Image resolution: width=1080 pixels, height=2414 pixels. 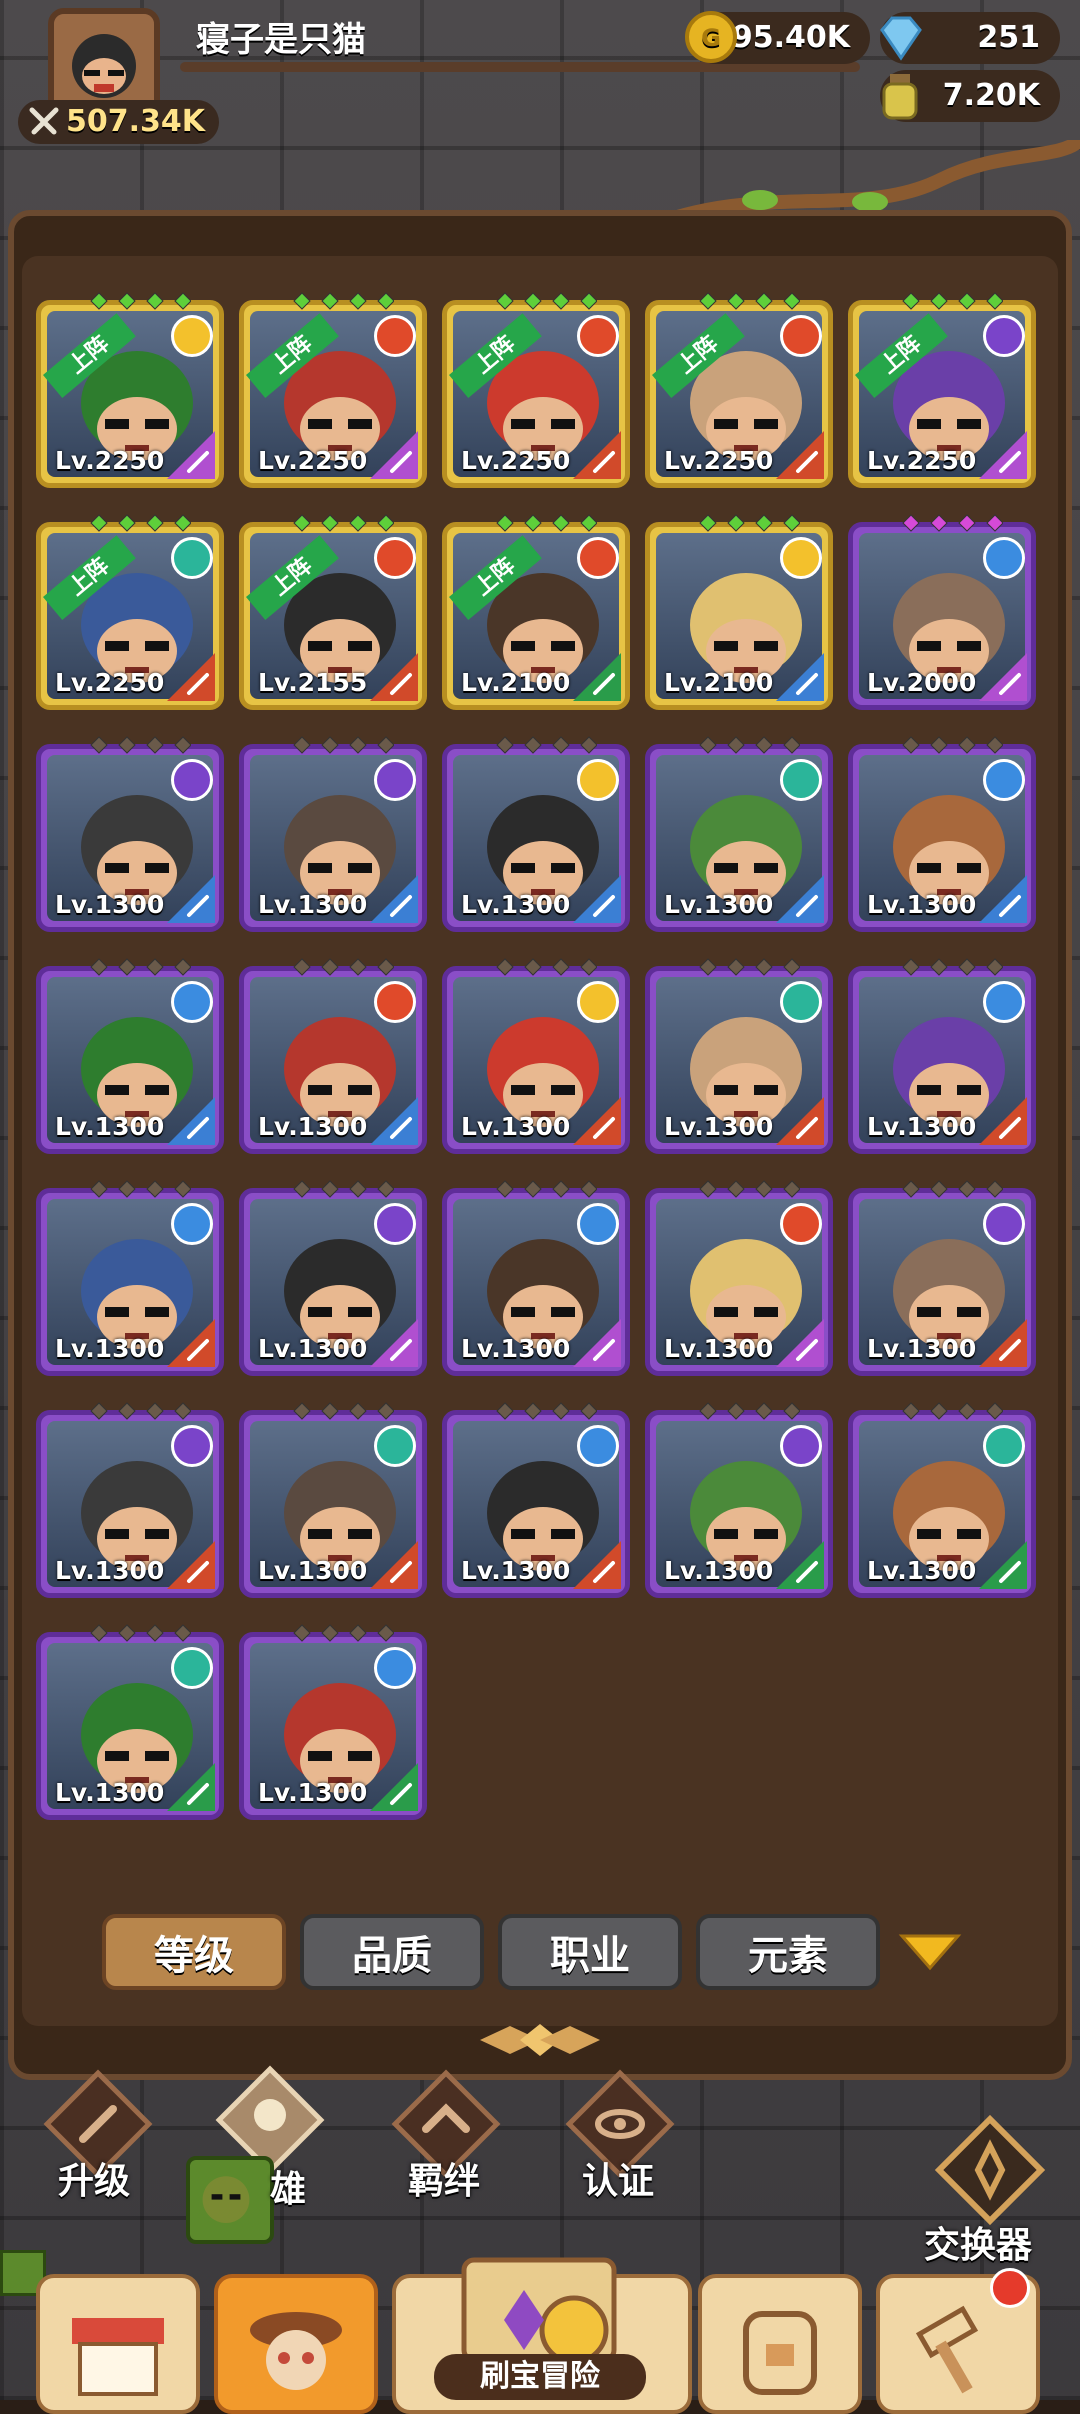 What do you see at coordinates (296, 2344) in the screenshot?
I see `hero-tab` at bounding box center [296, 2344].